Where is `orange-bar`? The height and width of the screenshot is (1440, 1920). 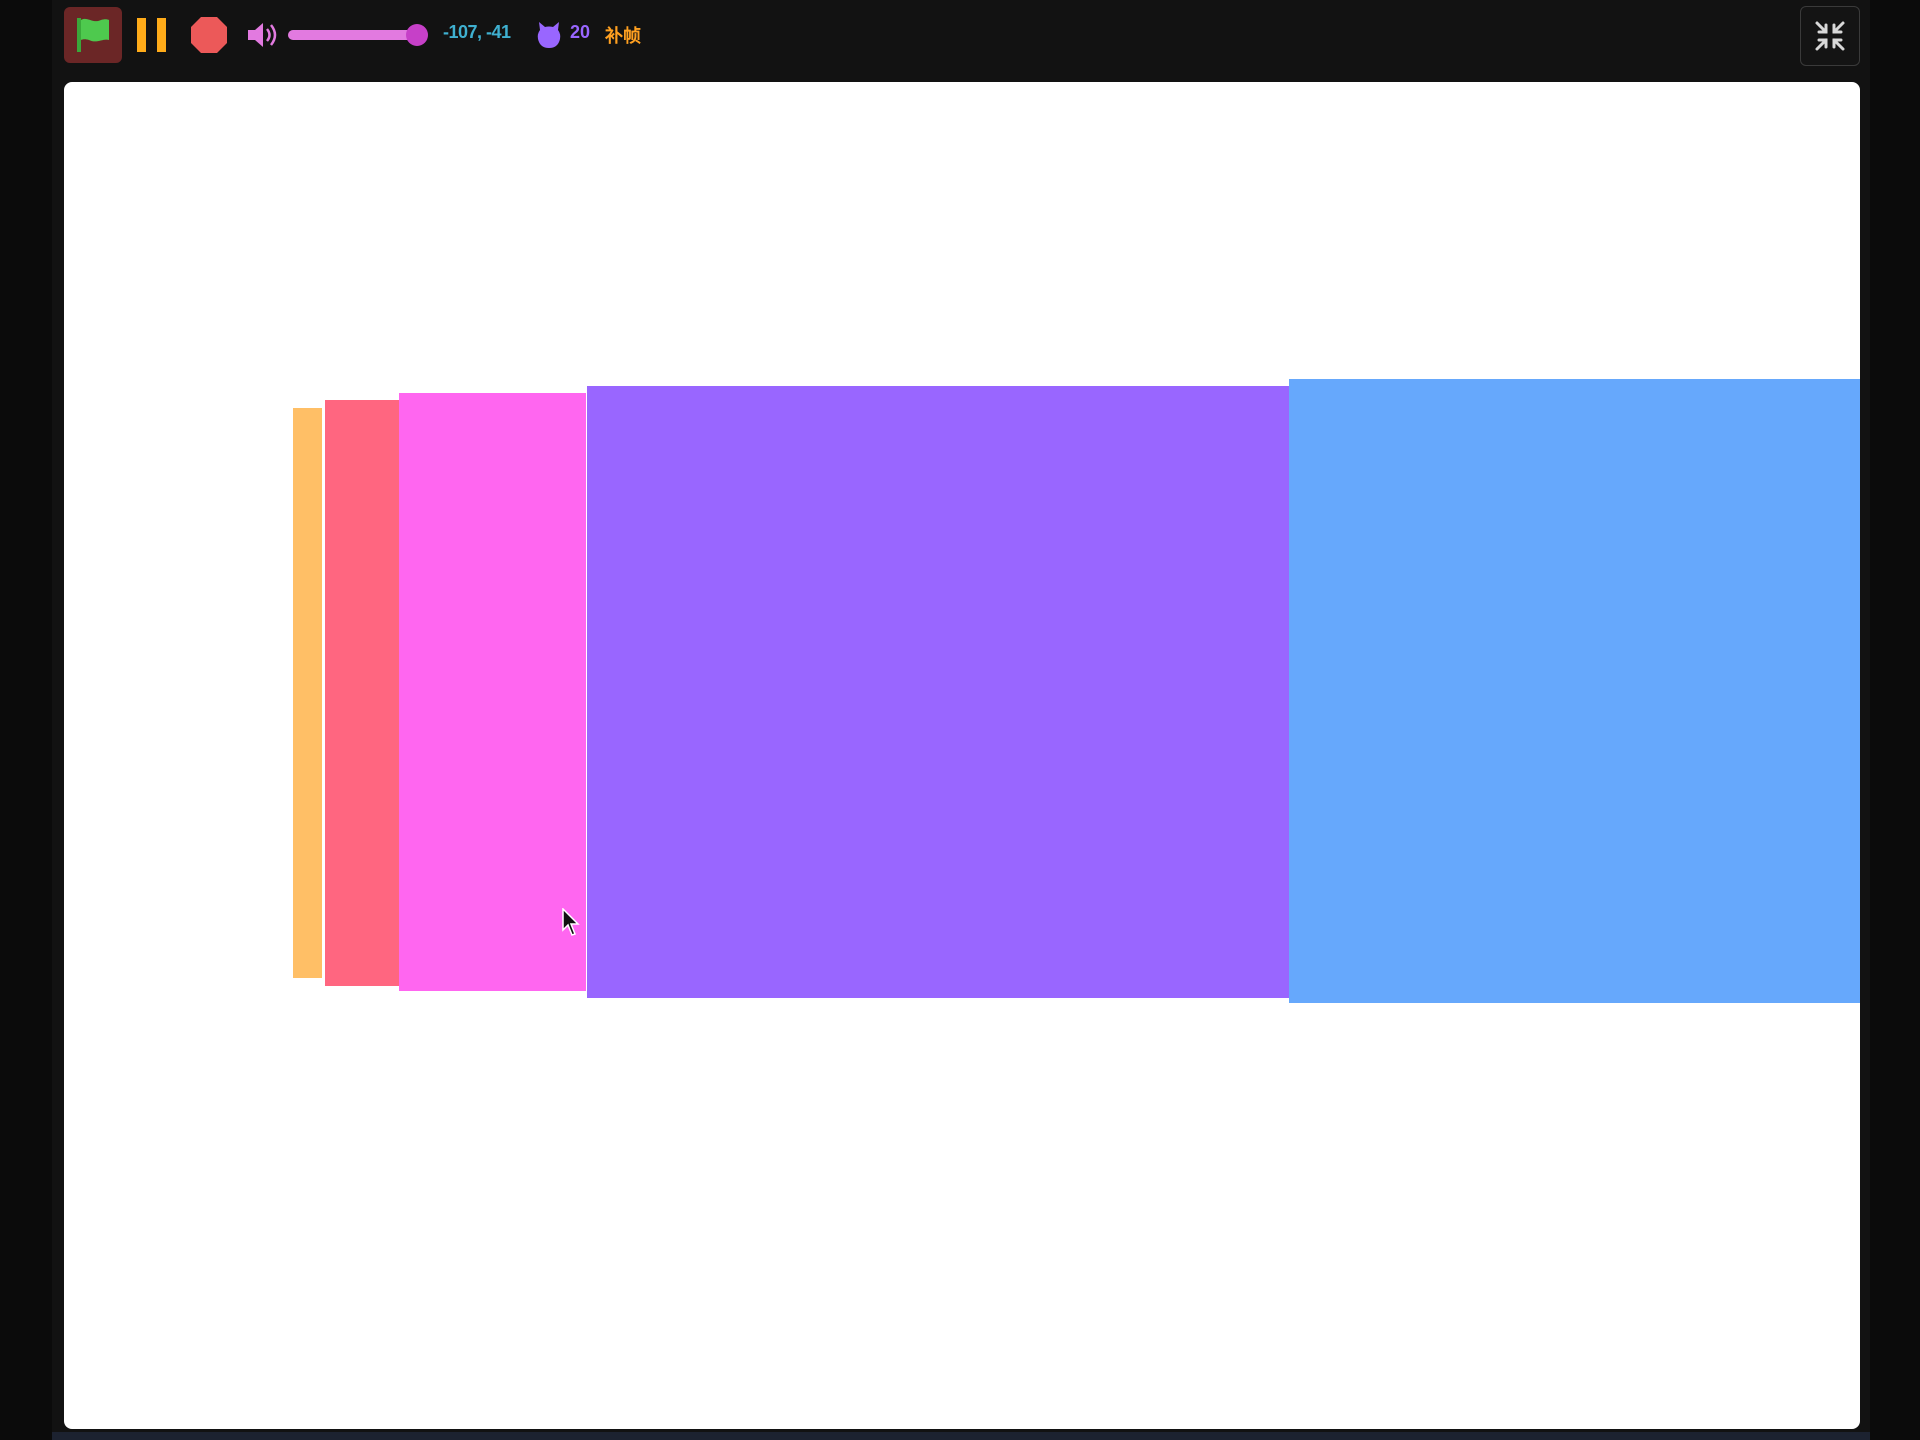 orange-bar is located at coordinates (307, 693).